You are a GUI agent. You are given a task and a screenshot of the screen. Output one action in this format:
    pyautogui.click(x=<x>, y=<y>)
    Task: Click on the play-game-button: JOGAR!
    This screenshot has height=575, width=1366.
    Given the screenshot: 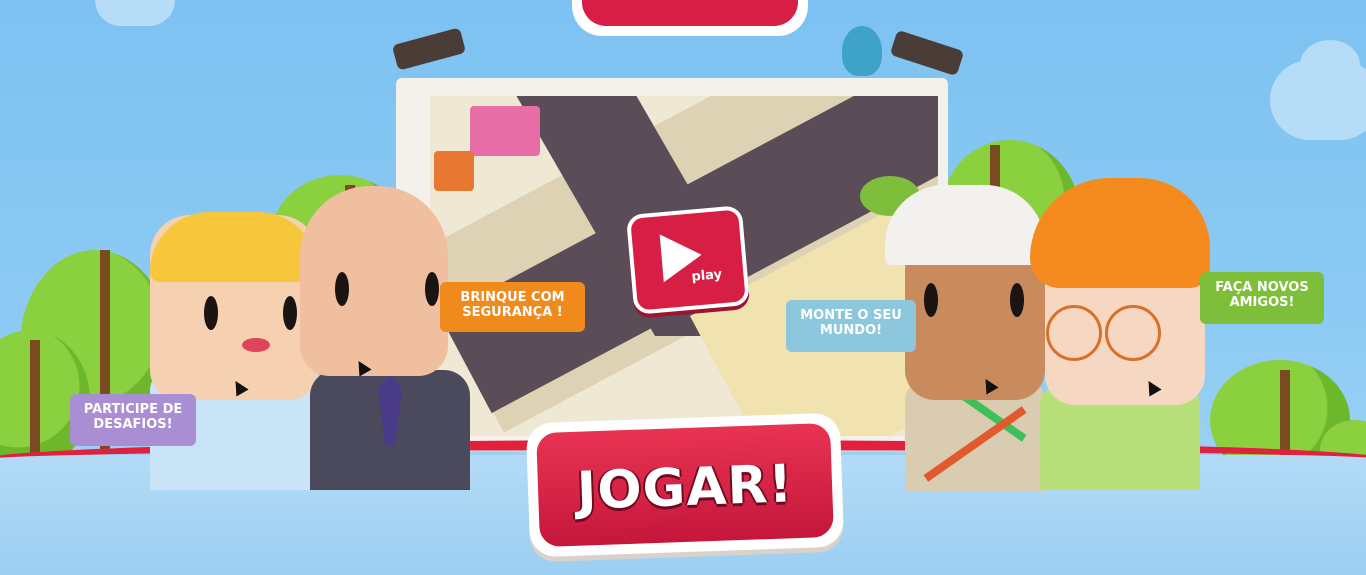 What is the action you would take?
    pyautogui.click(x=685, y=485)
    